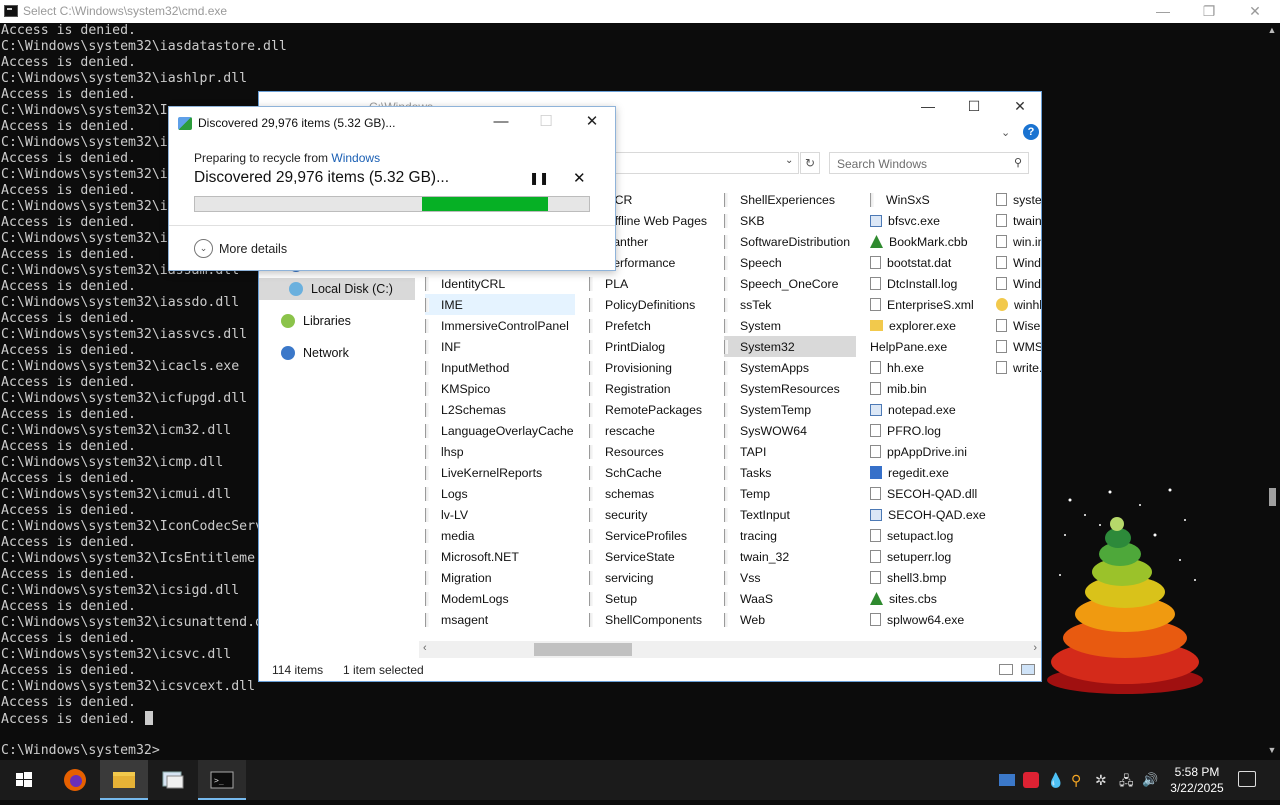 The width and height of the screenshot is (1280, 805). Describe the element at coordinates (654, 556) in the screenshot. I see `file-item: ServiceState` at that location.